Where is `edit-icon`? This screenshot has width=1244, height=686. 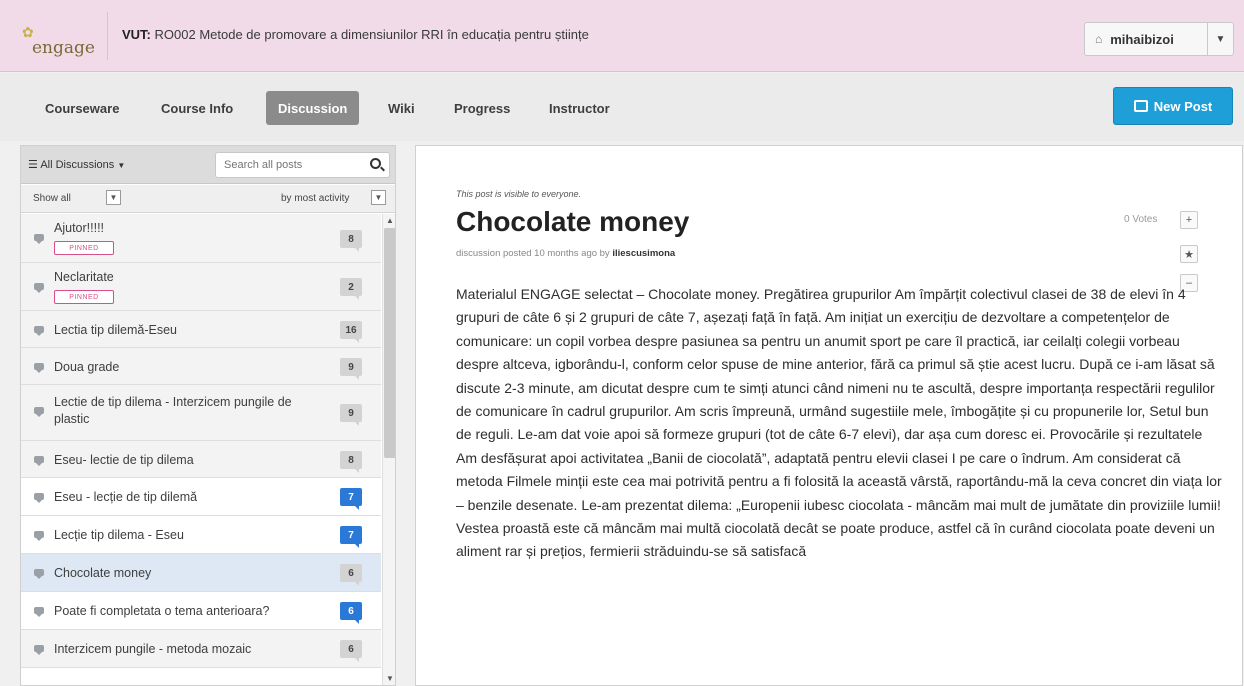 edit-icon is located at coordinates (1140, 106).